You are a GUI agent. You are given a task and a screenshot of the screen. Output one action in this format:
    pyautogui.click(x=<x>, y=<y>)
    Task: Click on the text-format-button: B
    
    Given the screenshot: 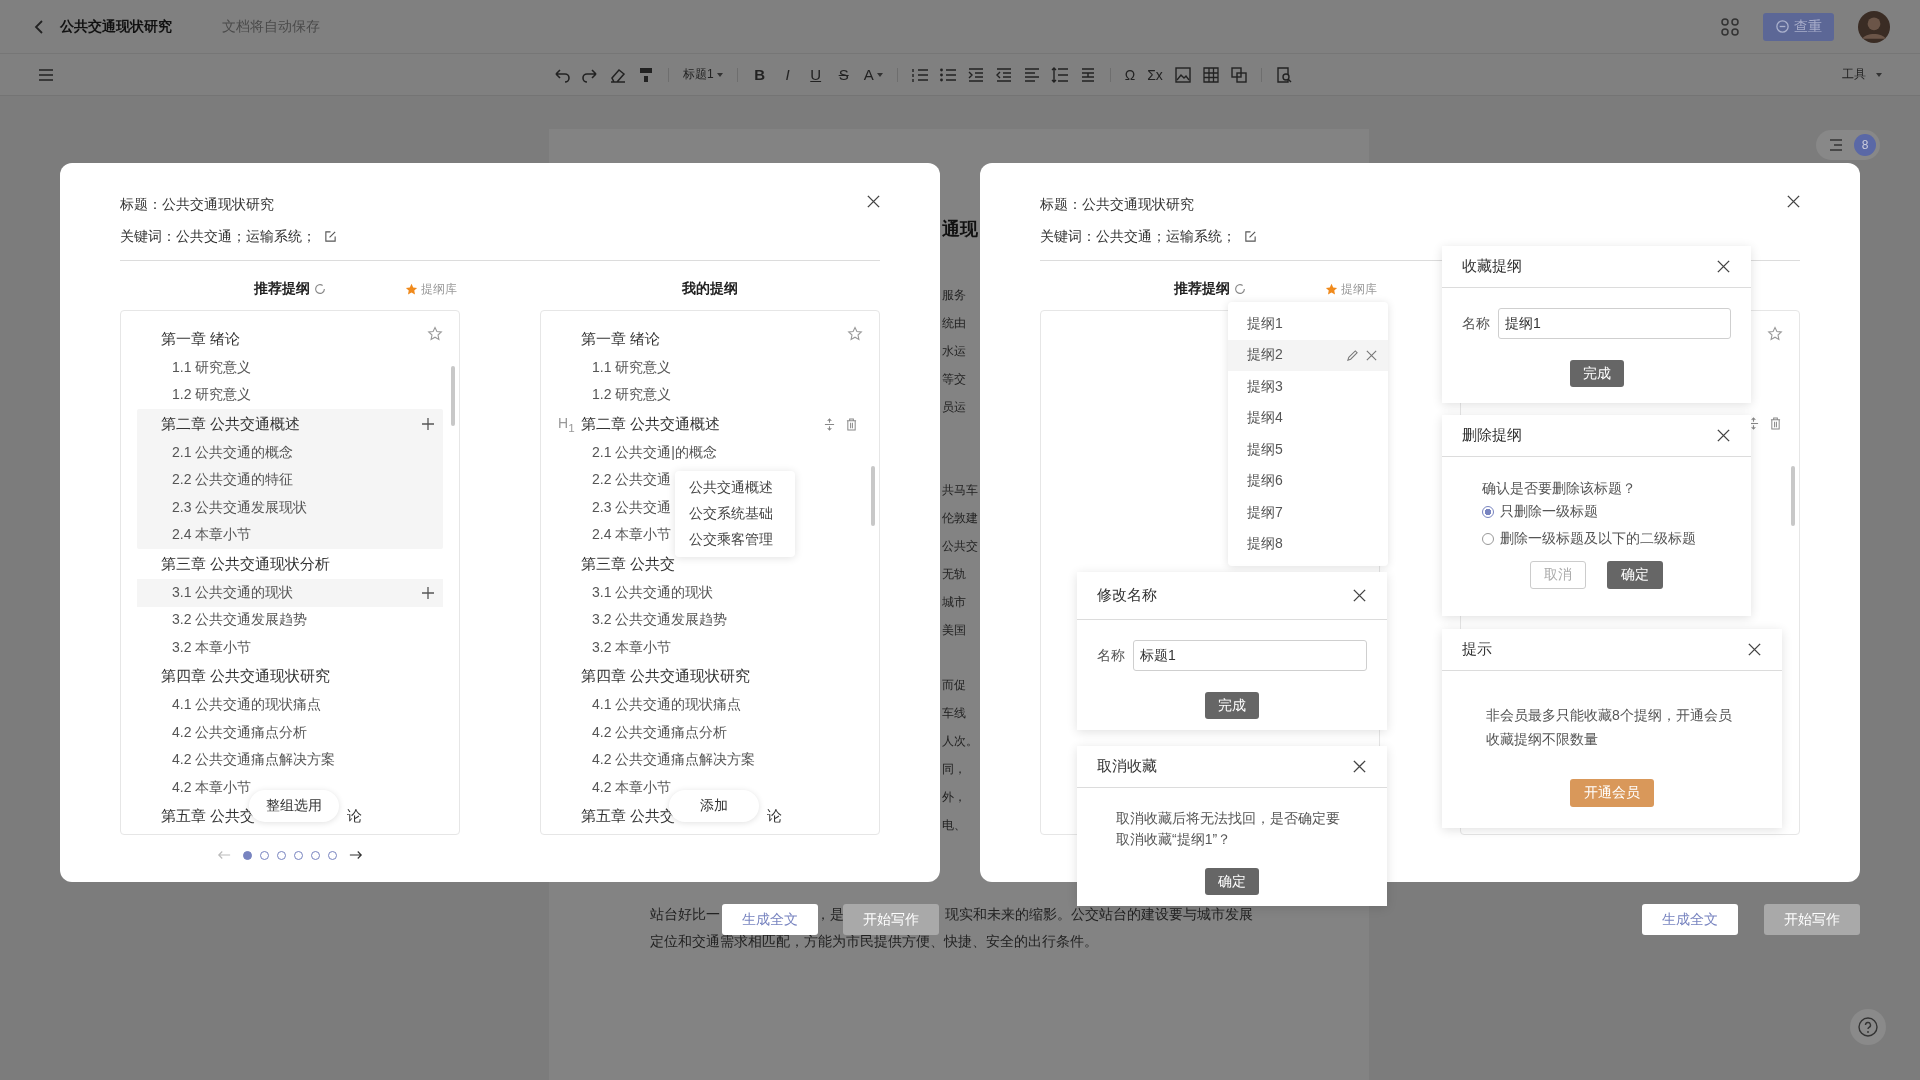 What is the action you would take?
    pyautogui.click(x=759, y=74)
    